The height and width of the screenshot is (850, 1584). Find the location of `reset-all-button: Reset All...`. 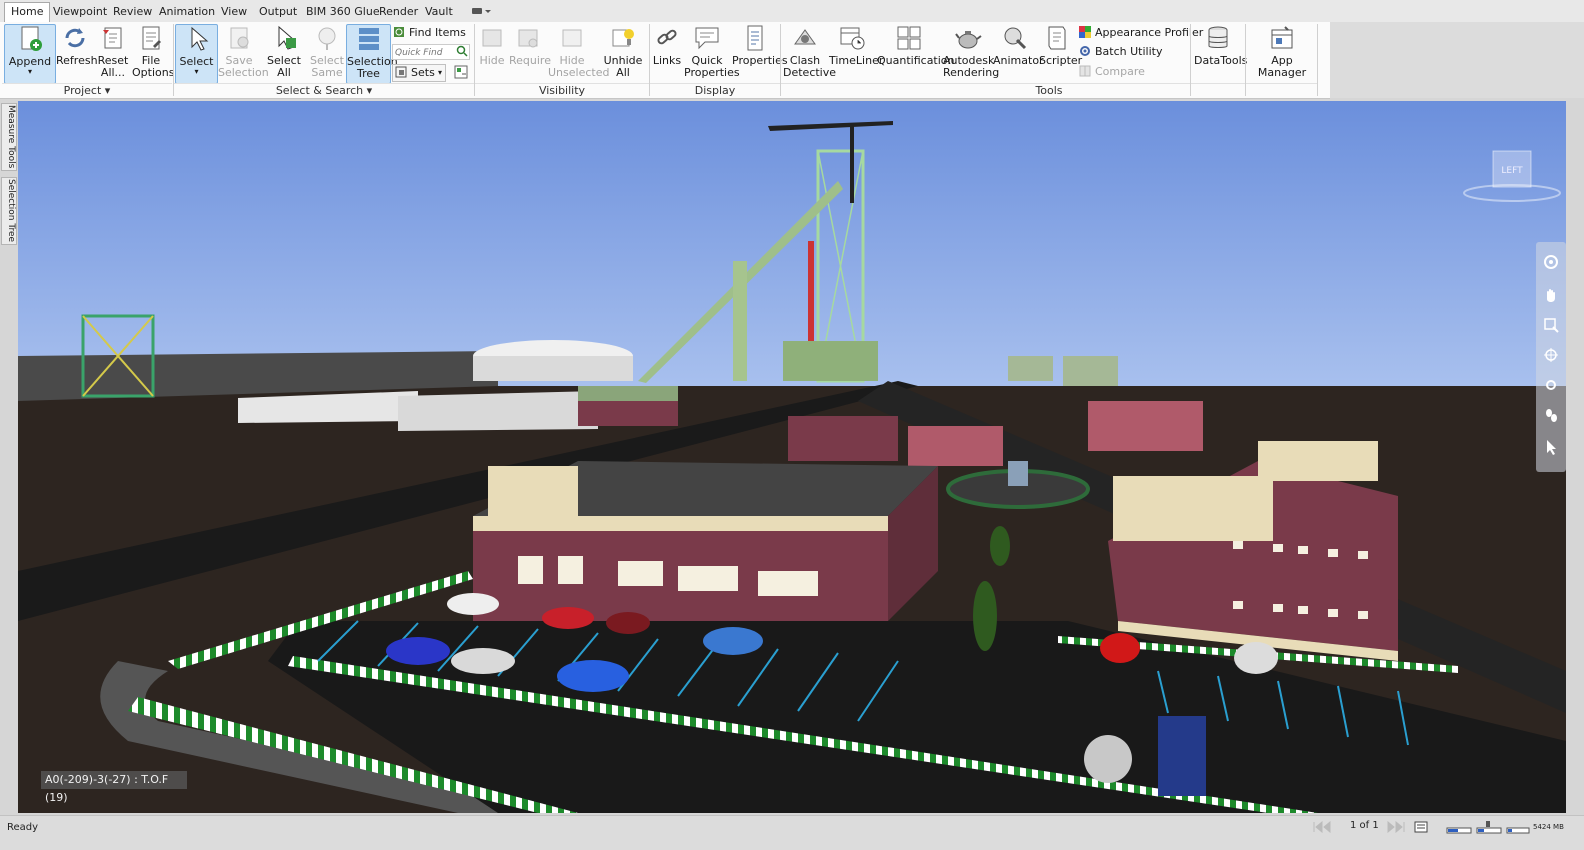

reset-all-button: Reset All... is located at coordinates (113, 53).